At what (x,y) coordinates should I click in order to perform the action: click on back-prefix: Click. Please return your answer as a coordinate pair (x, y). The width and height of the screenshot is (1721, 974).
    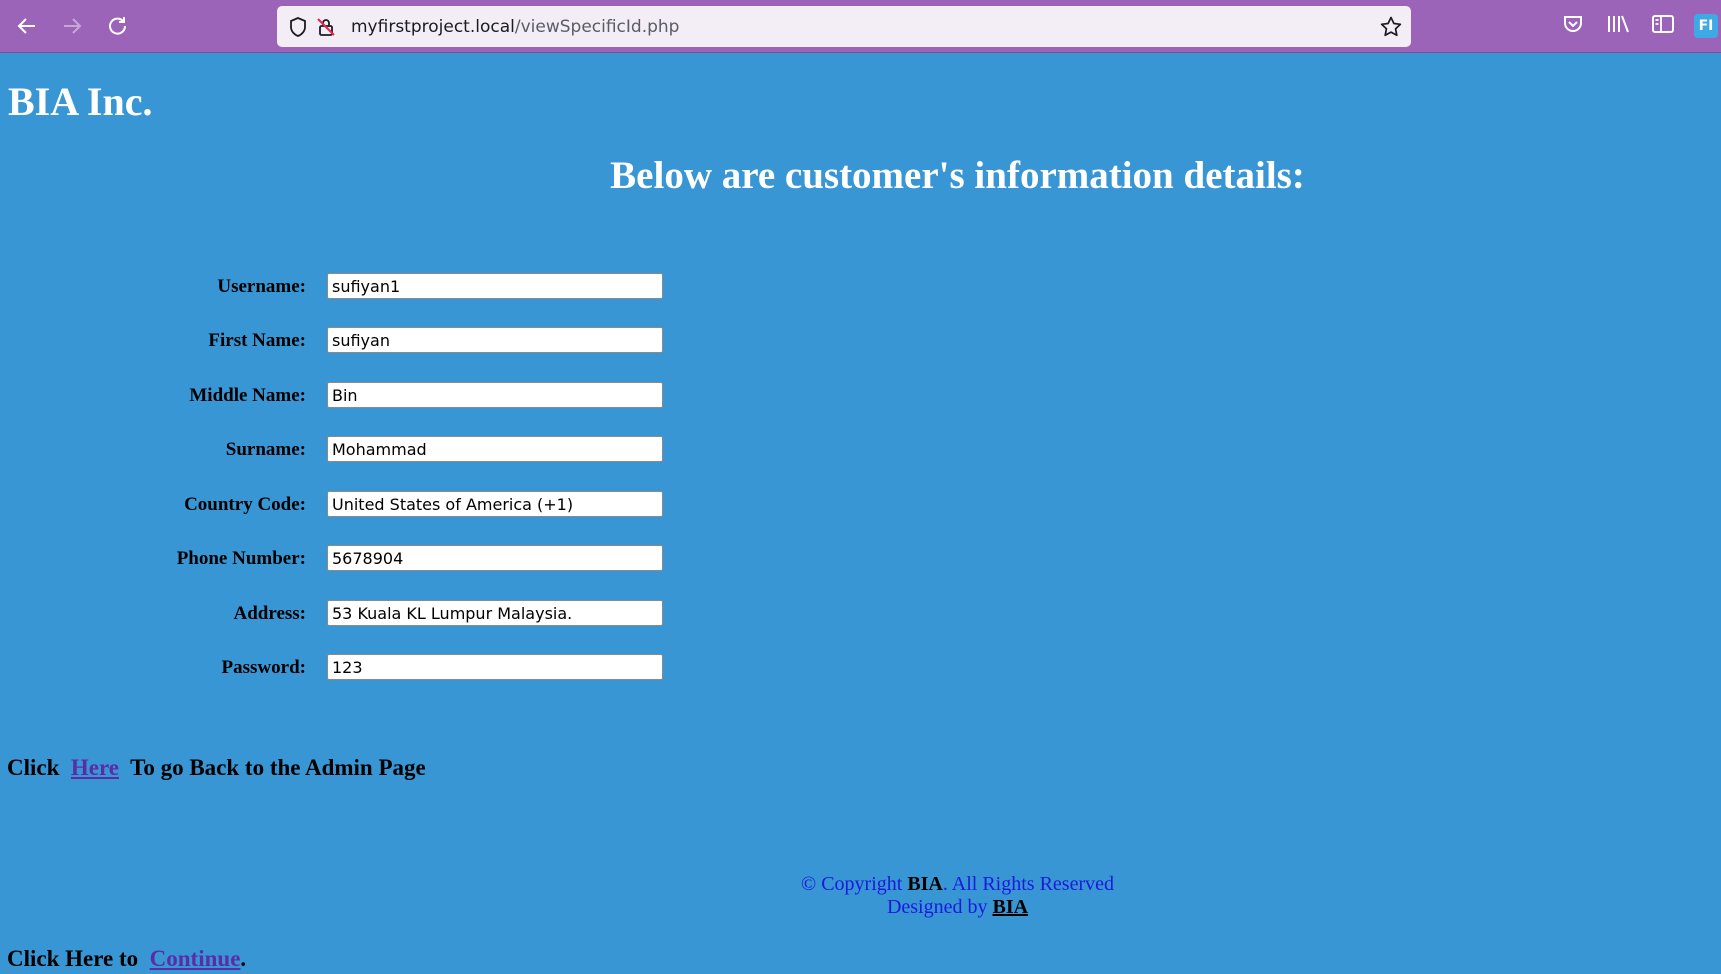
    Looking at the image, I should click on (33, 767).